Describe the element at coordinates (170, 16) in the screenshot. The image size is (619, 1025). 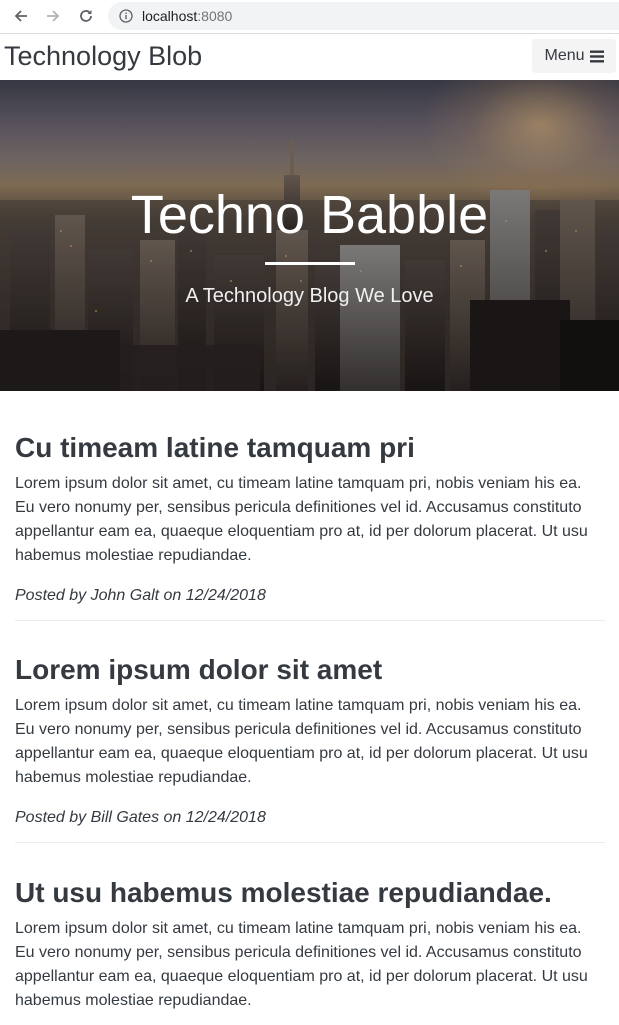
I see `url-host: localhost` at that location.